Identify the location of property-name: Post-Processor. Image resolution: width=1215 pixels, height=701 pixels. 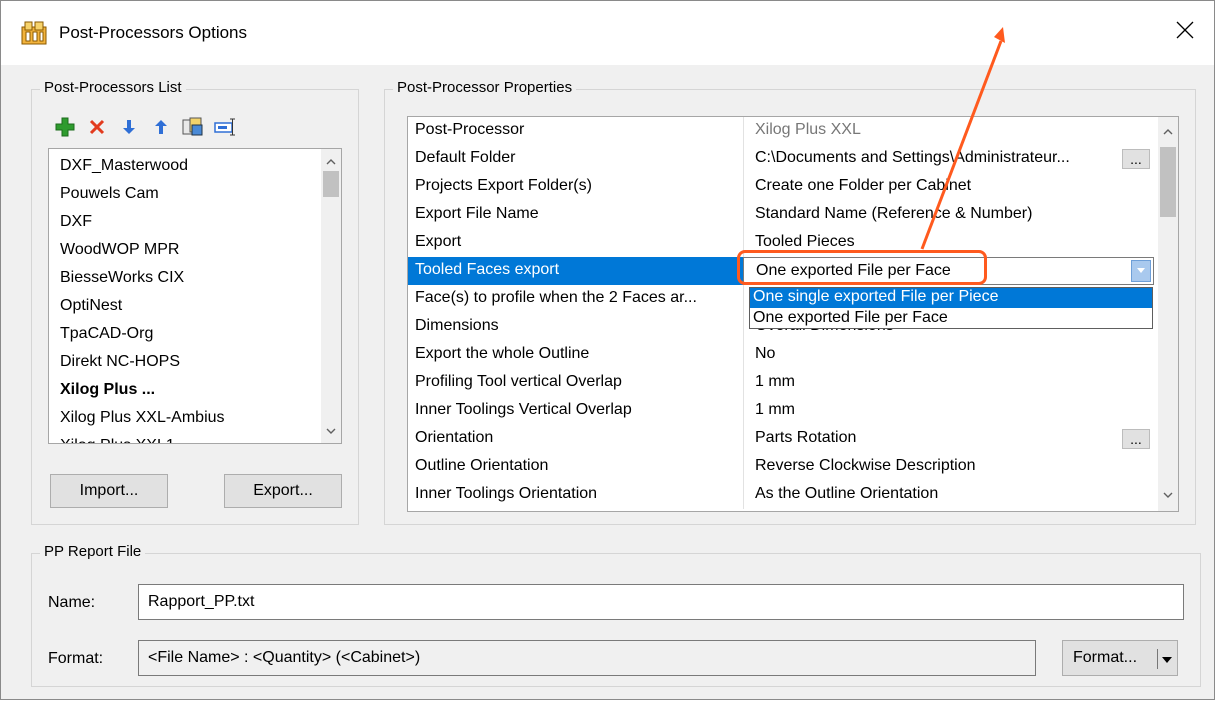
(470, 129).